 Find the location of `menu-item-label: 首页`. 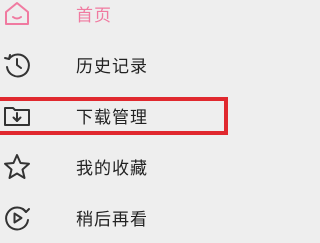

menu-item-label: 首页 is located at coordinates (94, 16).